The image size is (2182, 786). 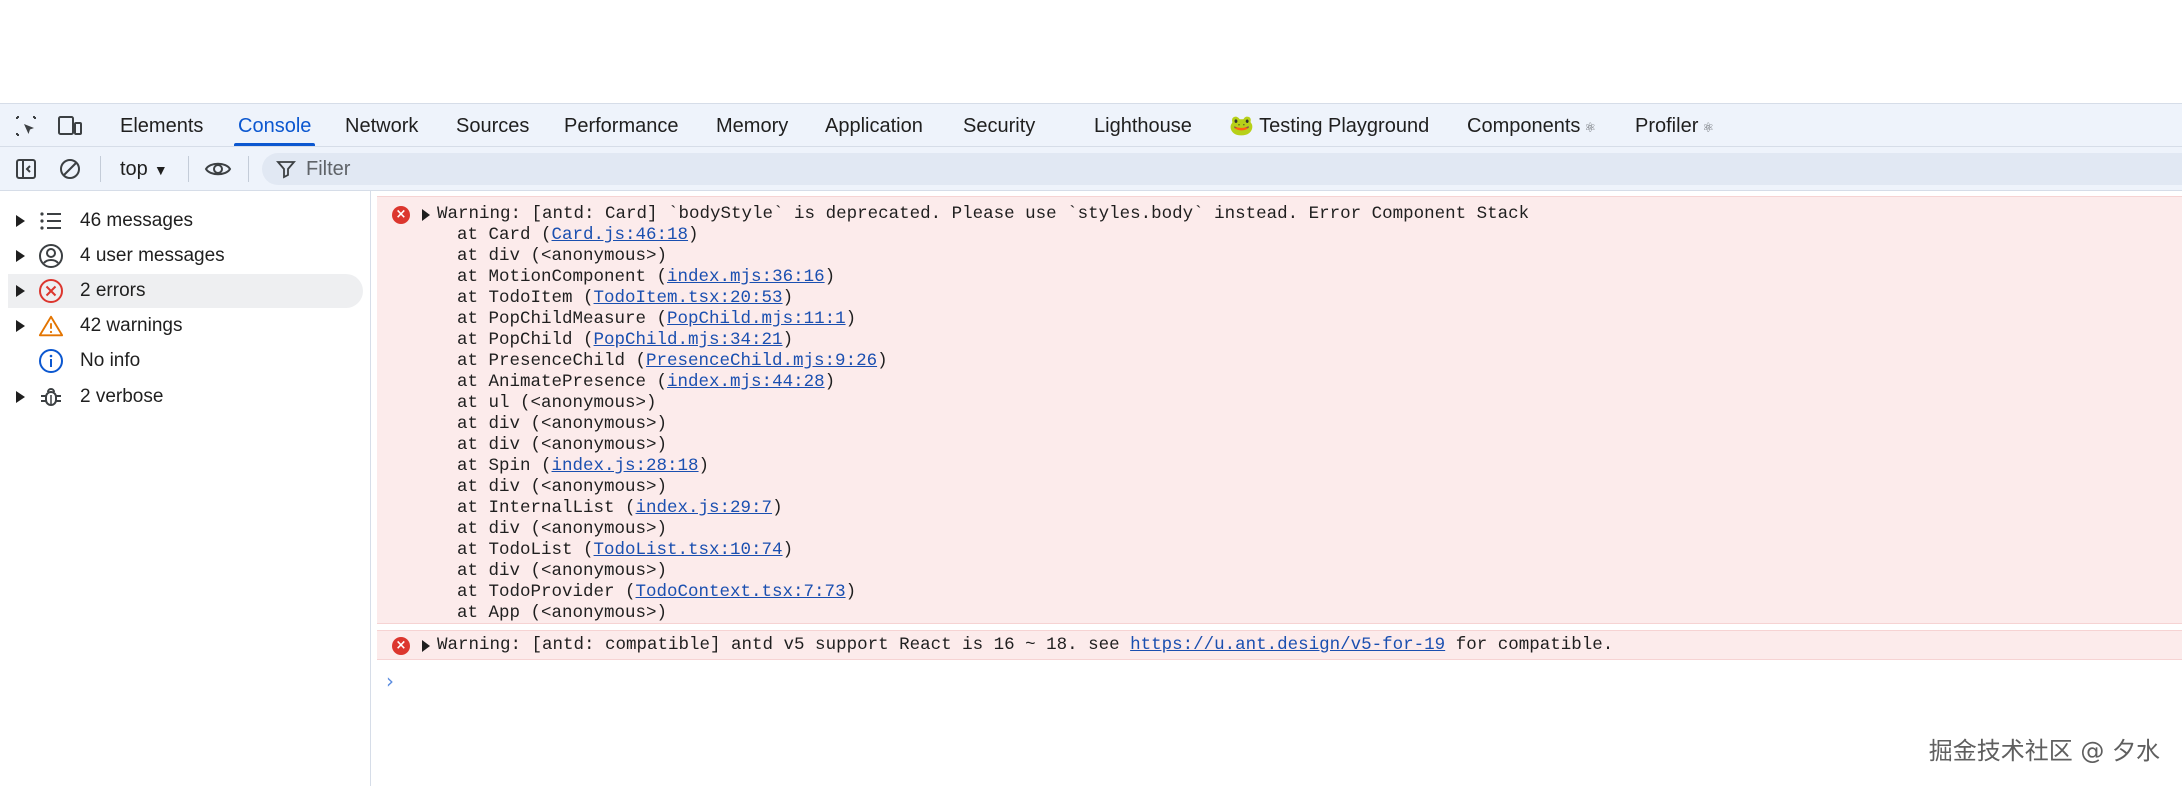 What do you see at coordinates (1287, 645) in the screenshot?
I see `docs-link: https://u.ant.design/v5-for-19` at bounding box center [1287, 645].